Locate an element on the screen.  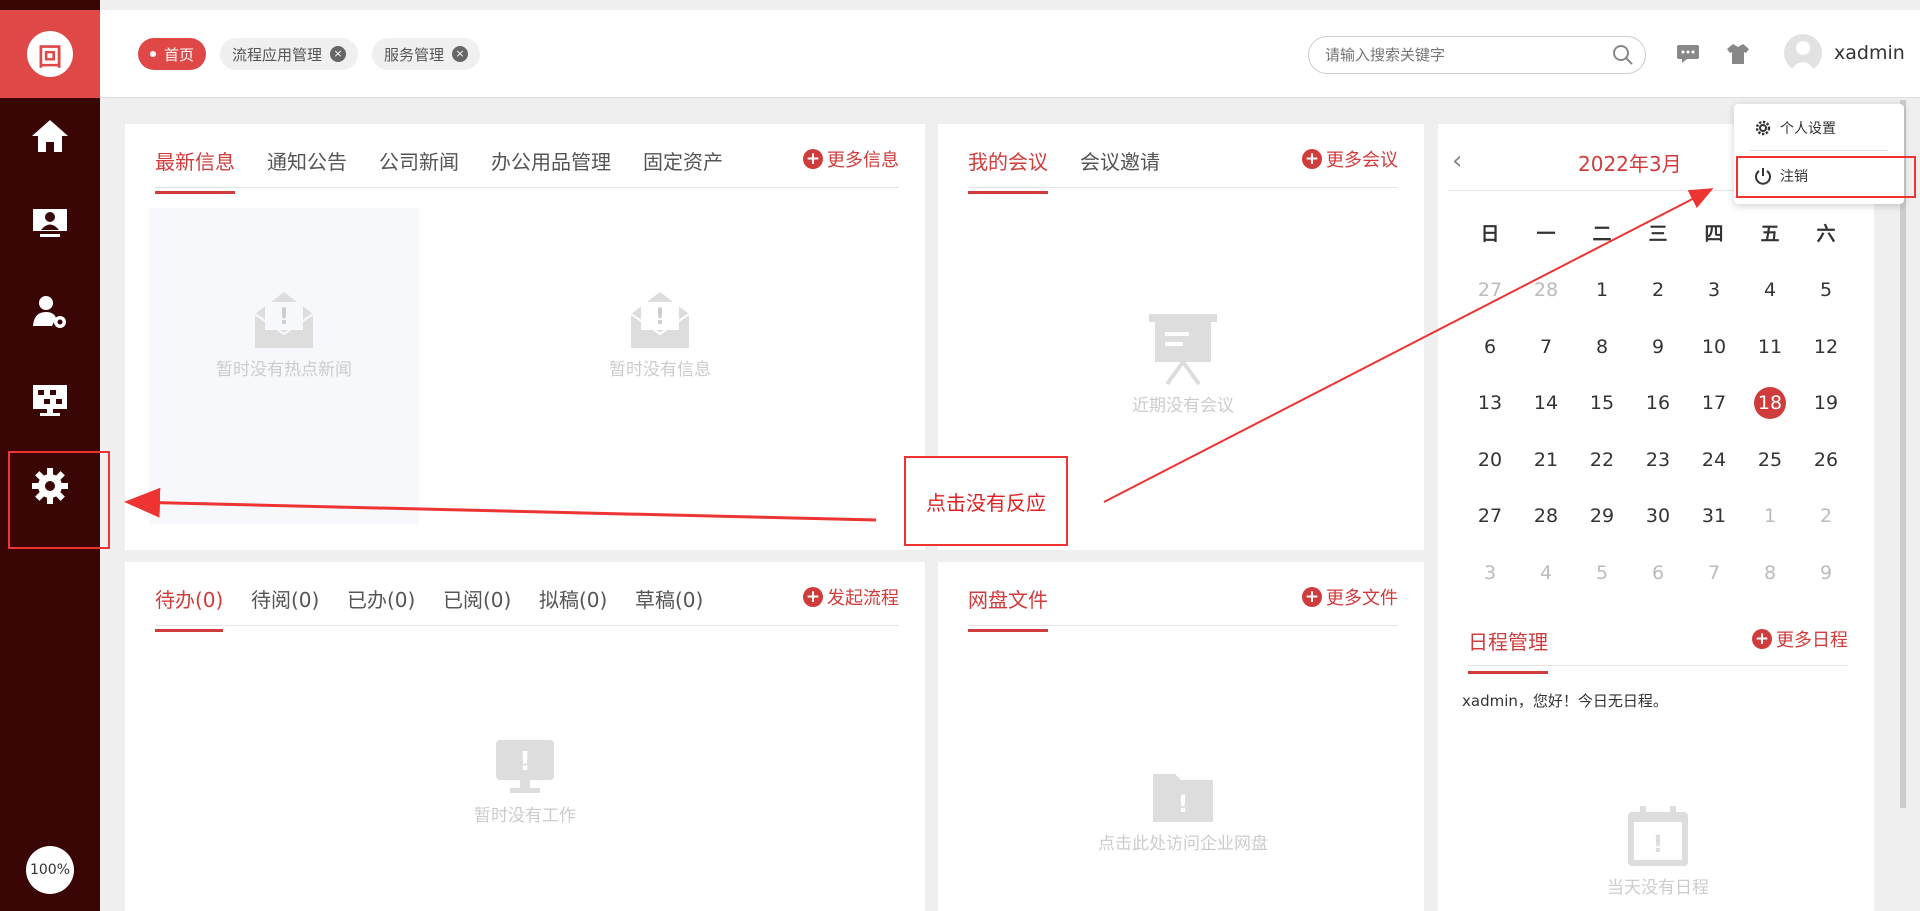
empty-info-text: 暂时没有信息 is located at coordinates (660, 370).